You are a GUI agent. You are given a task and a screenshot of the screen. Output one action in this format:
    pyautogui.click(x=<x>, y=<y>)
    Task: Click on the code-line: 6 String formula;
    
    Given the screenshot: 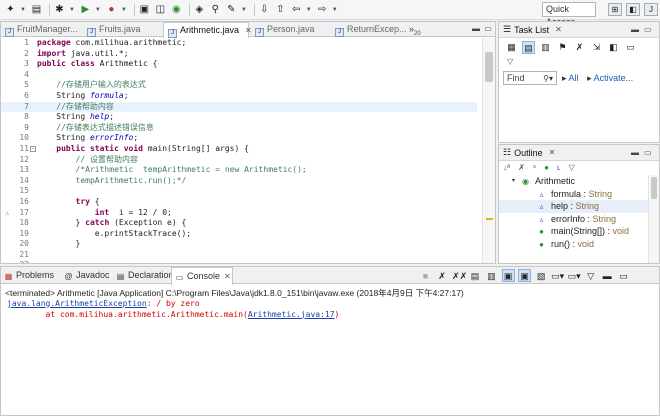 What is the action you would take?
    pyautogui.click(x=239, y=96)
    